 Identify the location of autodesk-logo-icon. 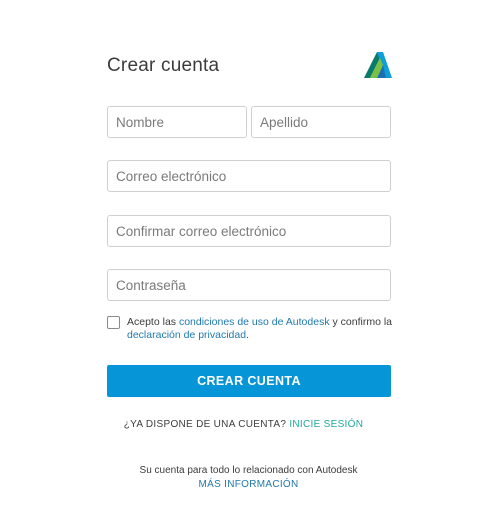
(378, 65).